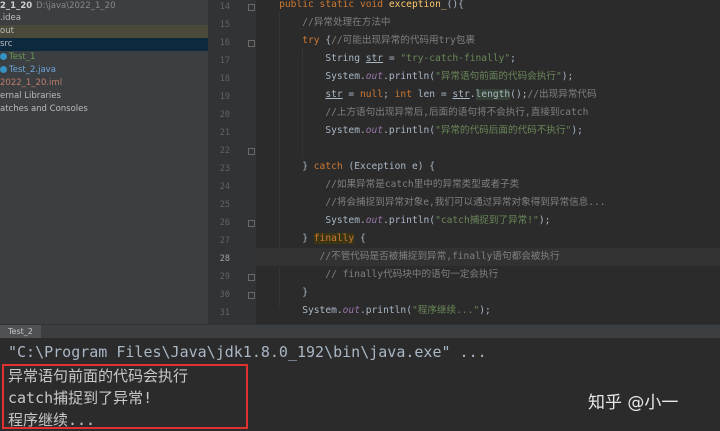 Image resolution: width=720 pixels, height=431 pixels. I want to click on line-number: 21, so click(224, 133).